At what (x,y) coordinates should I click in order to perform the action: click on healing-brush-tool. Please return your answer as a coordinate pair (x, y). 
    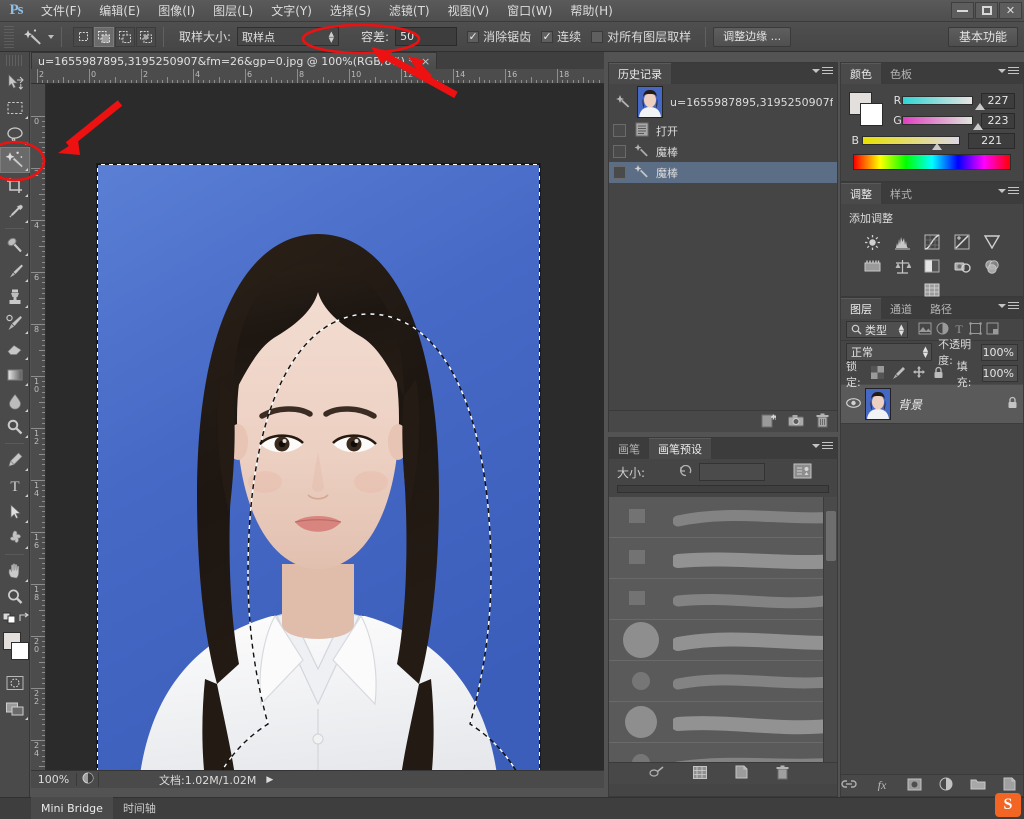
    Looking at the image, I should click on (15, 245).